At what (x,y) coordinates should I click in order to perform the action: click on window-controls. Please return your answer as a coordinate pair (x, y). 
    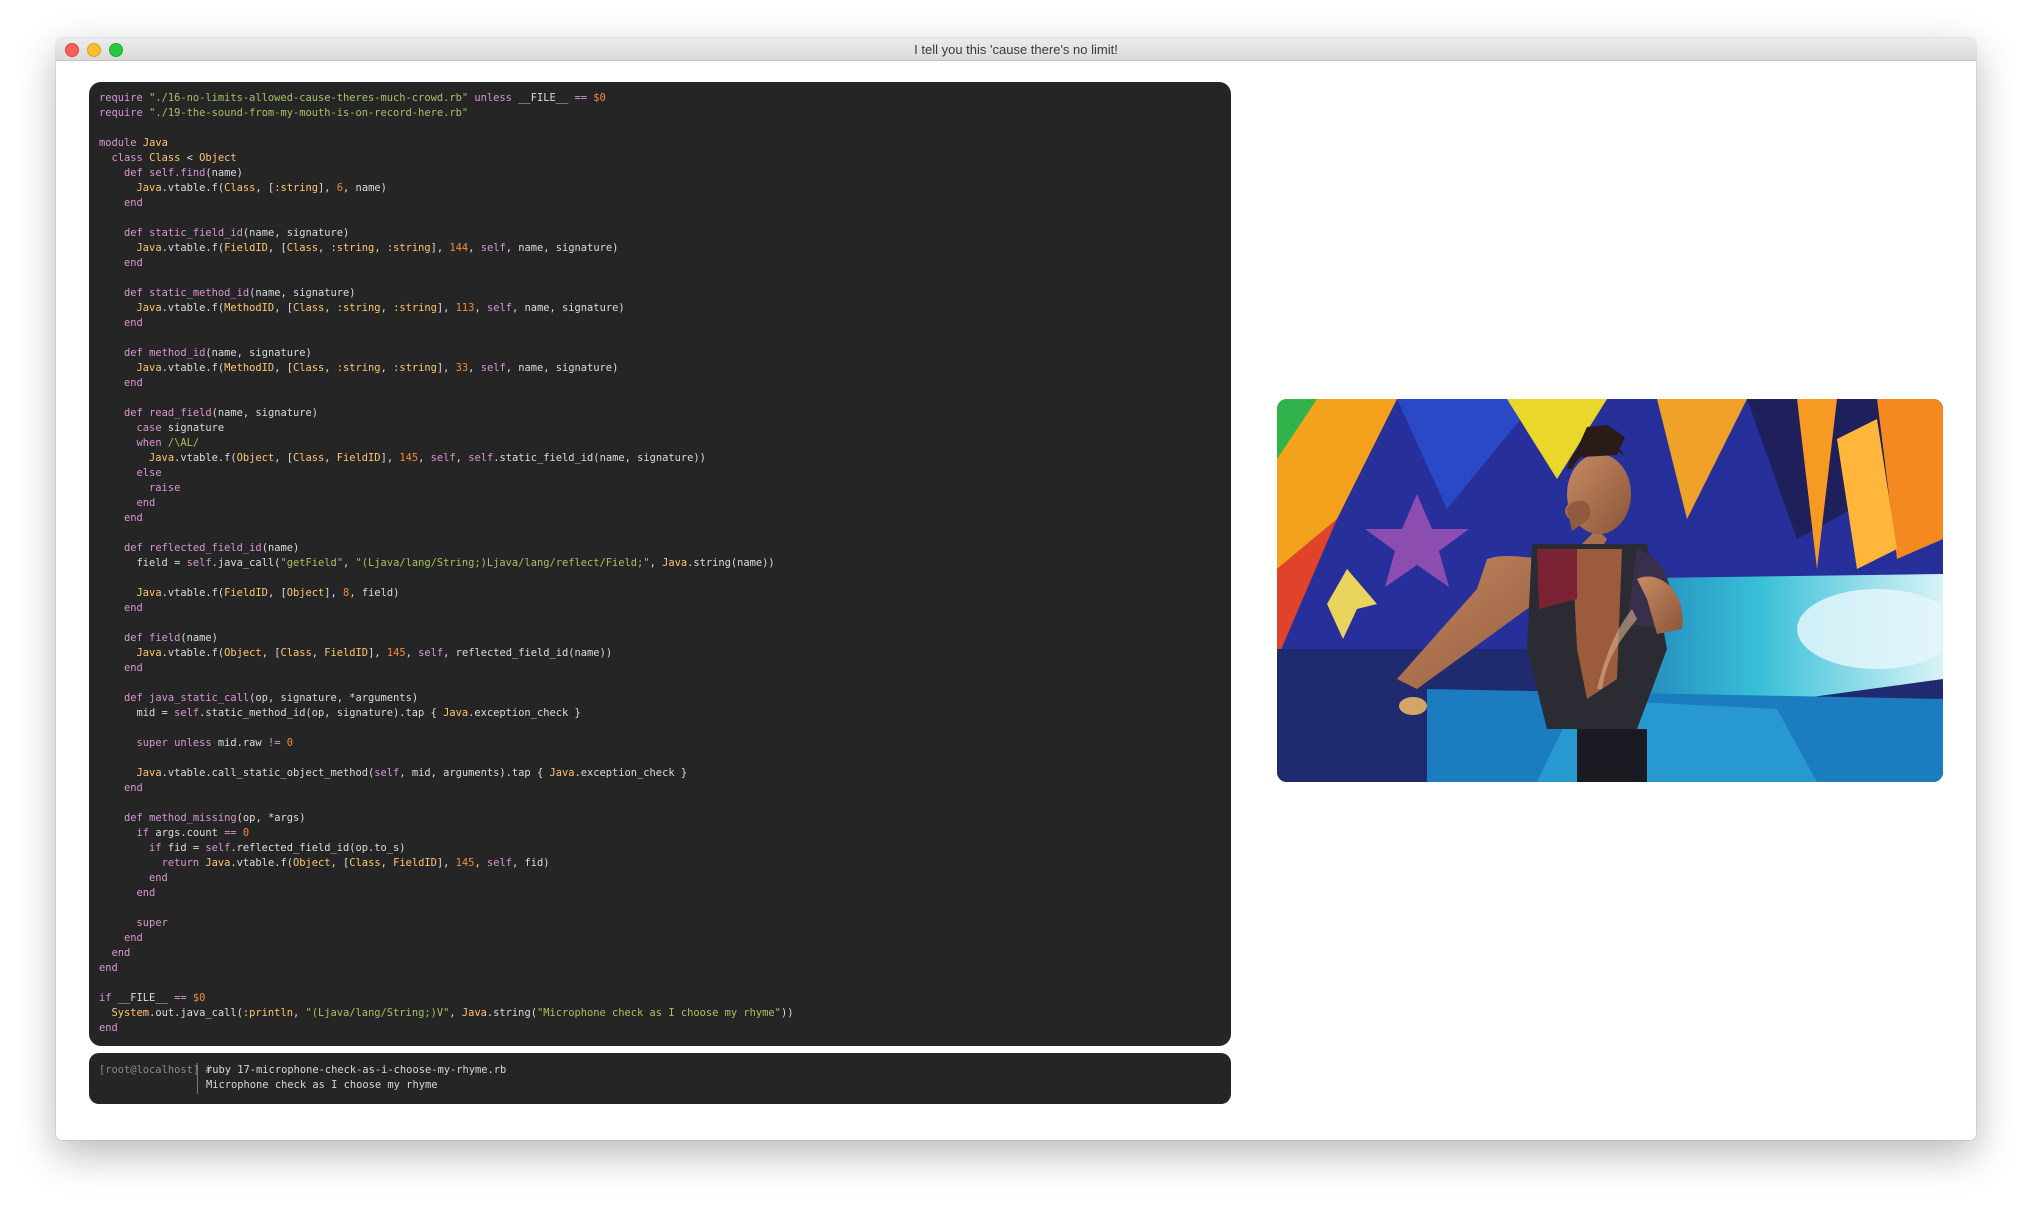
    Looking at the image, I should click on (94, 50).